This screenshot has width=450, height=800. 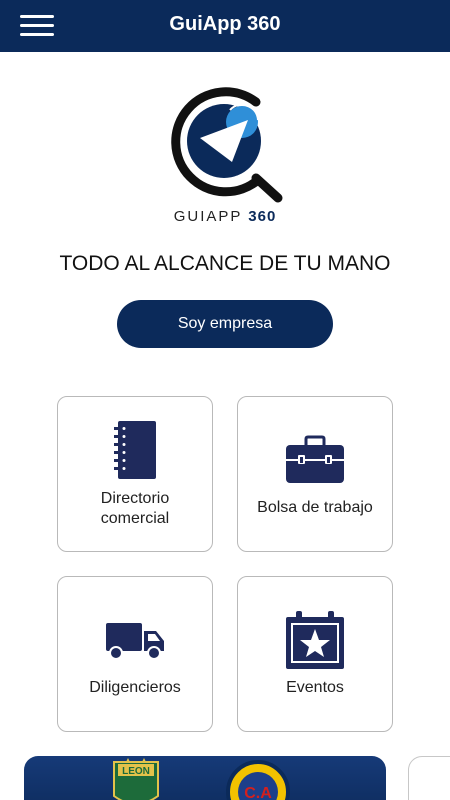 I want to click on tile-label-line2: comercial, so click(x=135, y=518).